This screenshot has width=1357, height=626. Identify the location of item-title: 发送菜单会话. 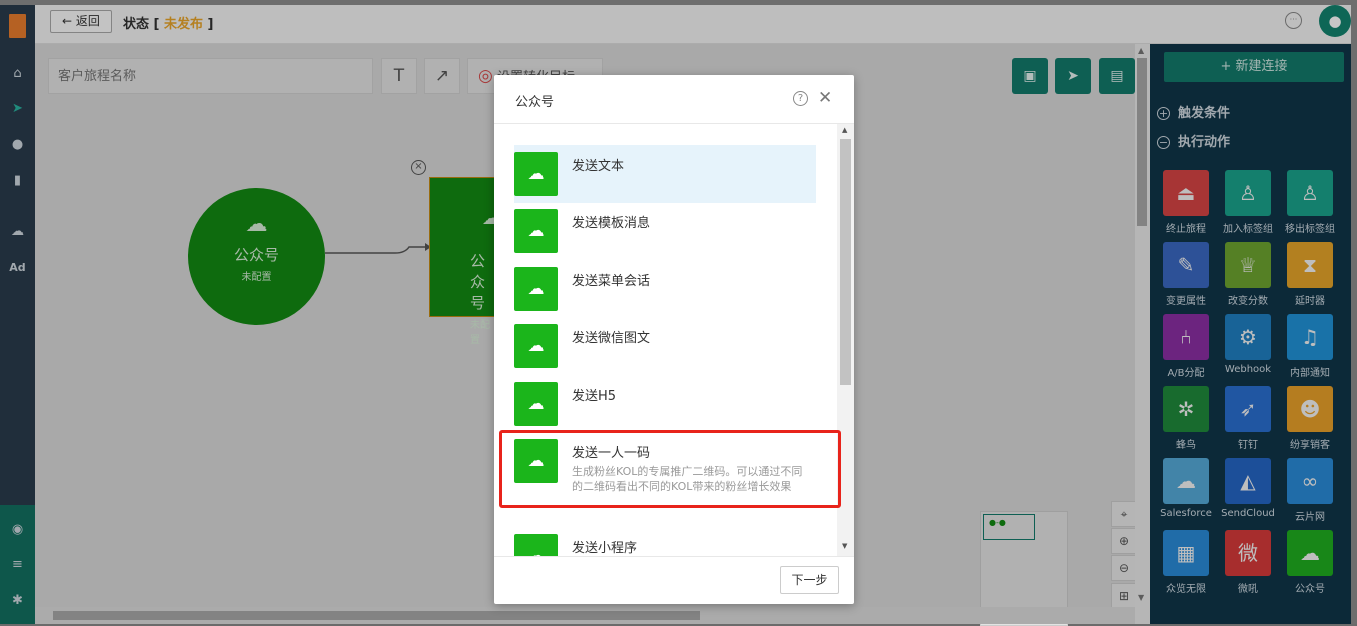
(611, 281).